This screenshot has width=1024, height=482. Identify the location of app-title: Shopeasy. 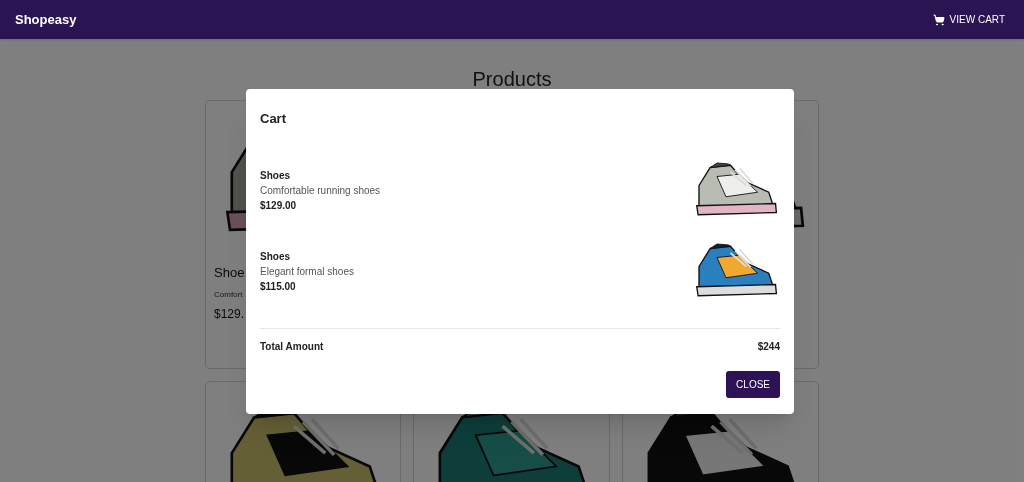
(46, 19).